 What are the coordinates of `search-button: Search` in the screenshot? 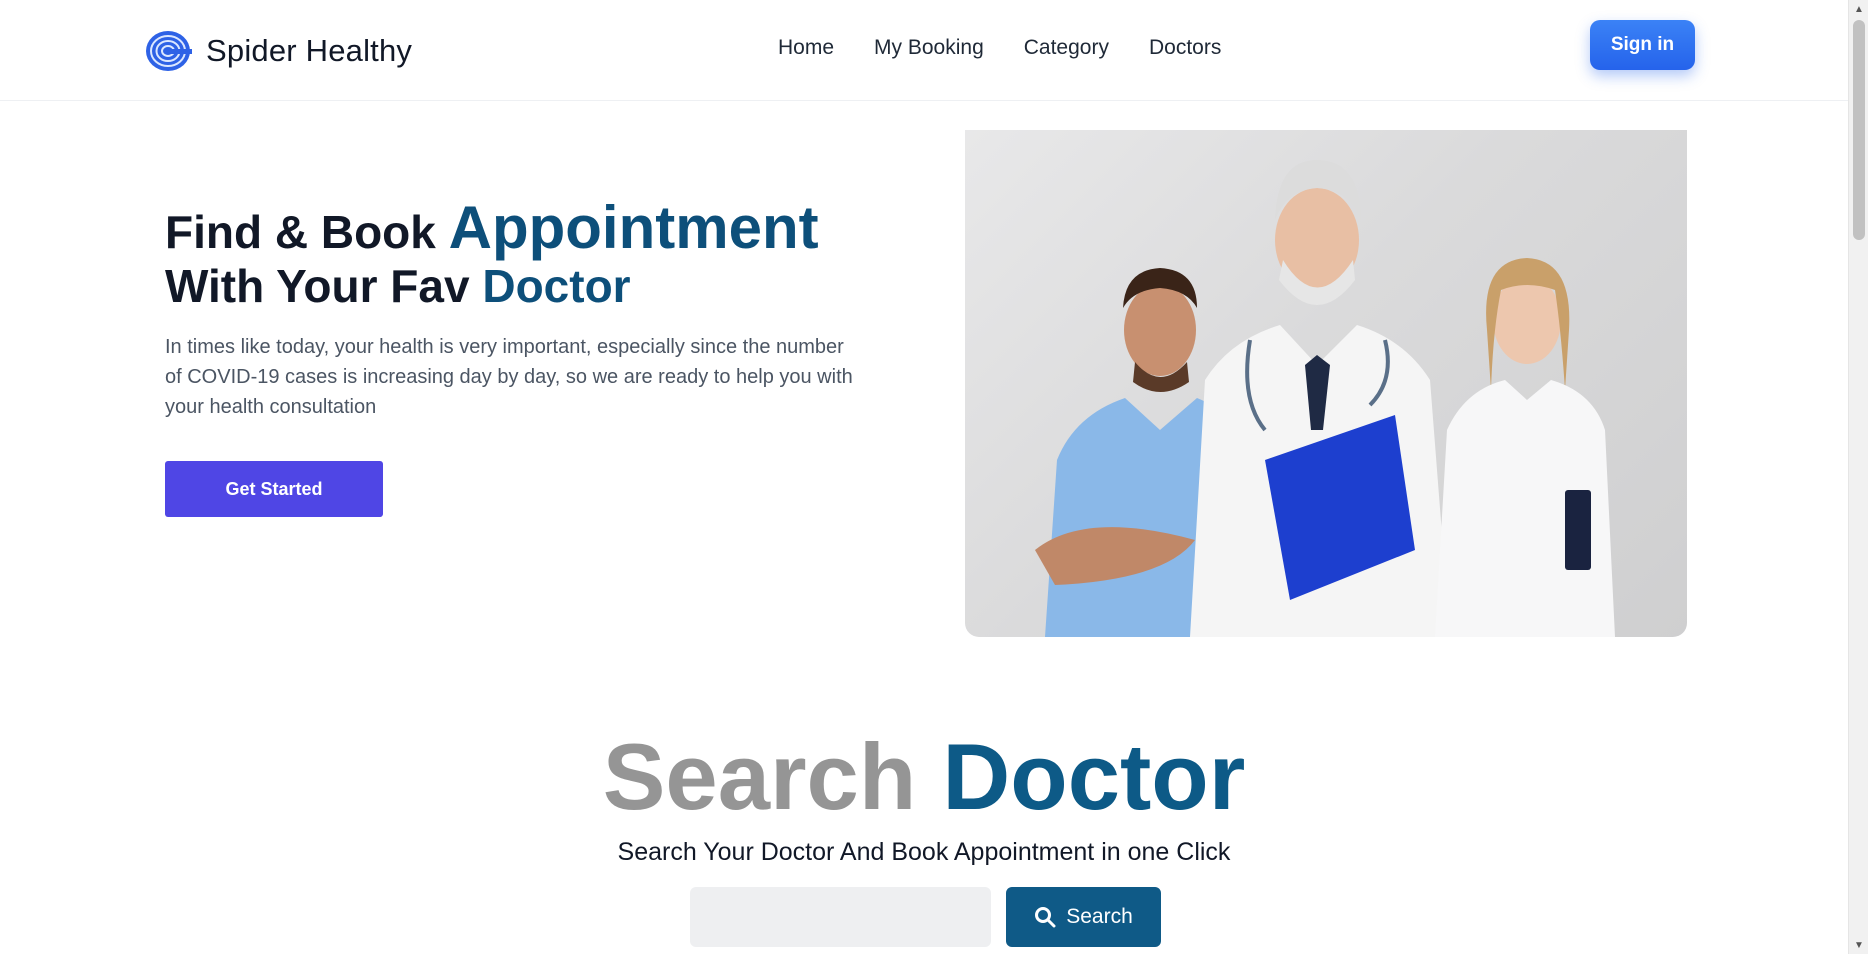 It's located at (1083, 917).